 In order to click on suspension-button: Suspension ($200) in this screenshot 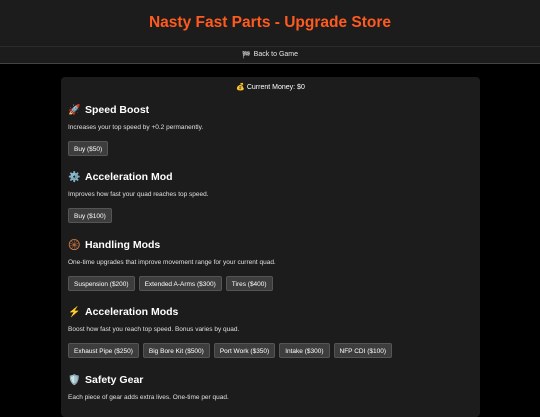, I will do `click(101, 283)`.